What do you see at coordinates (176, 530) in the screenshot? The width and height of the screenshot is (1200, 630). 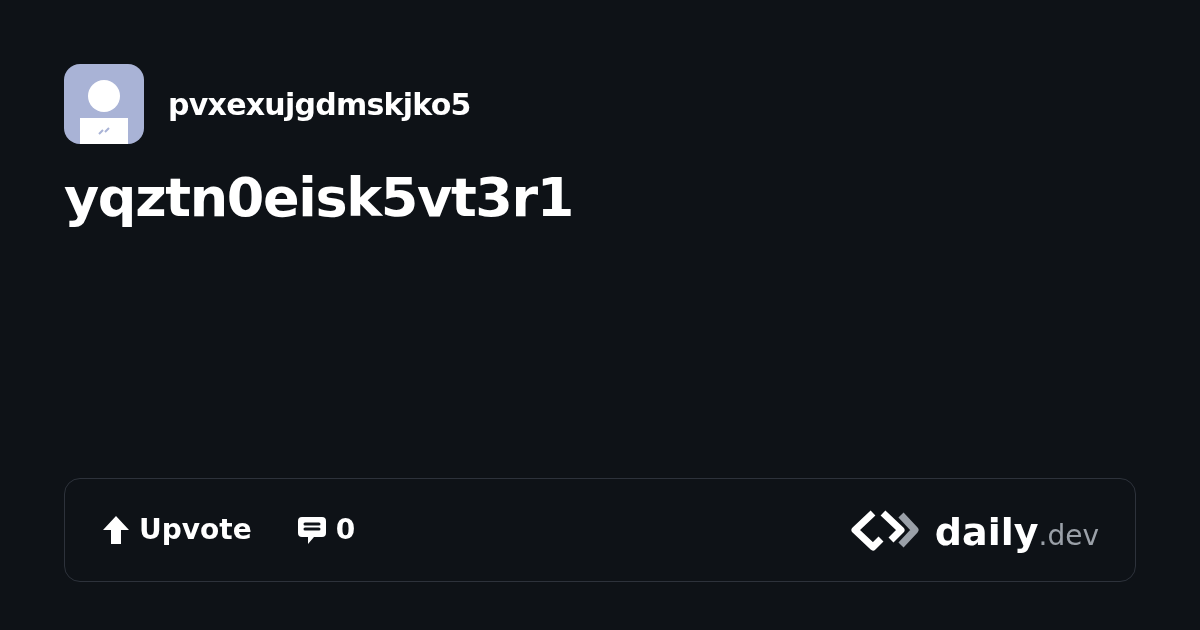 I see `upvote-button: Upvote` at bounding box center [176, 530].